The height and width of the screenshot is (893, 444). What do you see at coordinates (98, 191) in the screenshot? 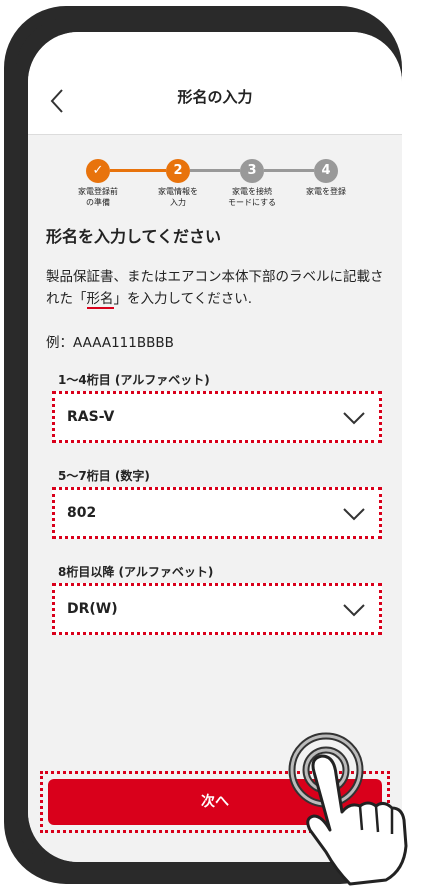
I see `step-1-label-line1: 家電登録前` at bounding box center [98, 191].